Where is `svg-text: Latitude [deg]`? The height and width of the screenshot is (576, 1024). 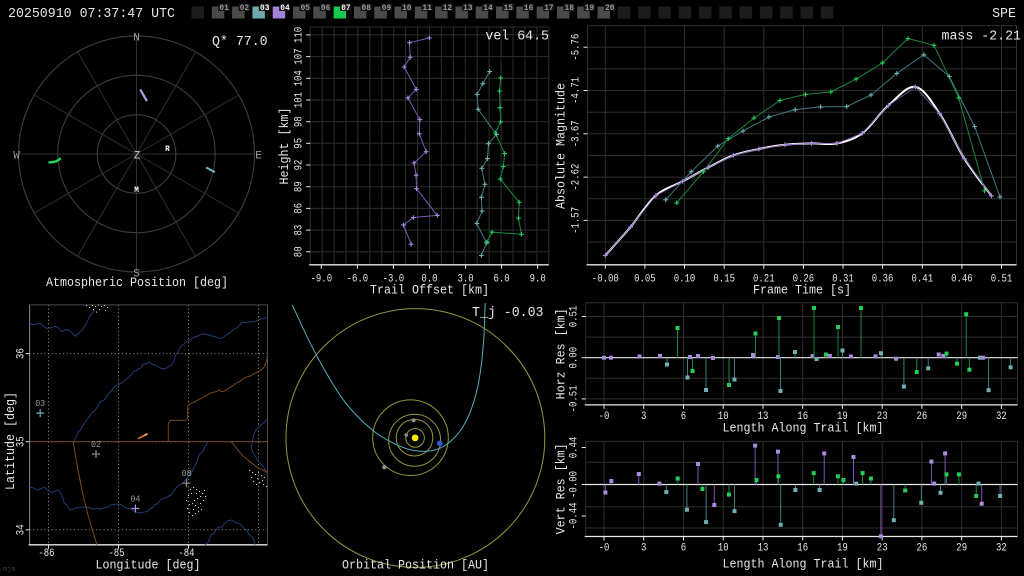
svg-text: Latitude [deg] is located at coordinates (11, 441).